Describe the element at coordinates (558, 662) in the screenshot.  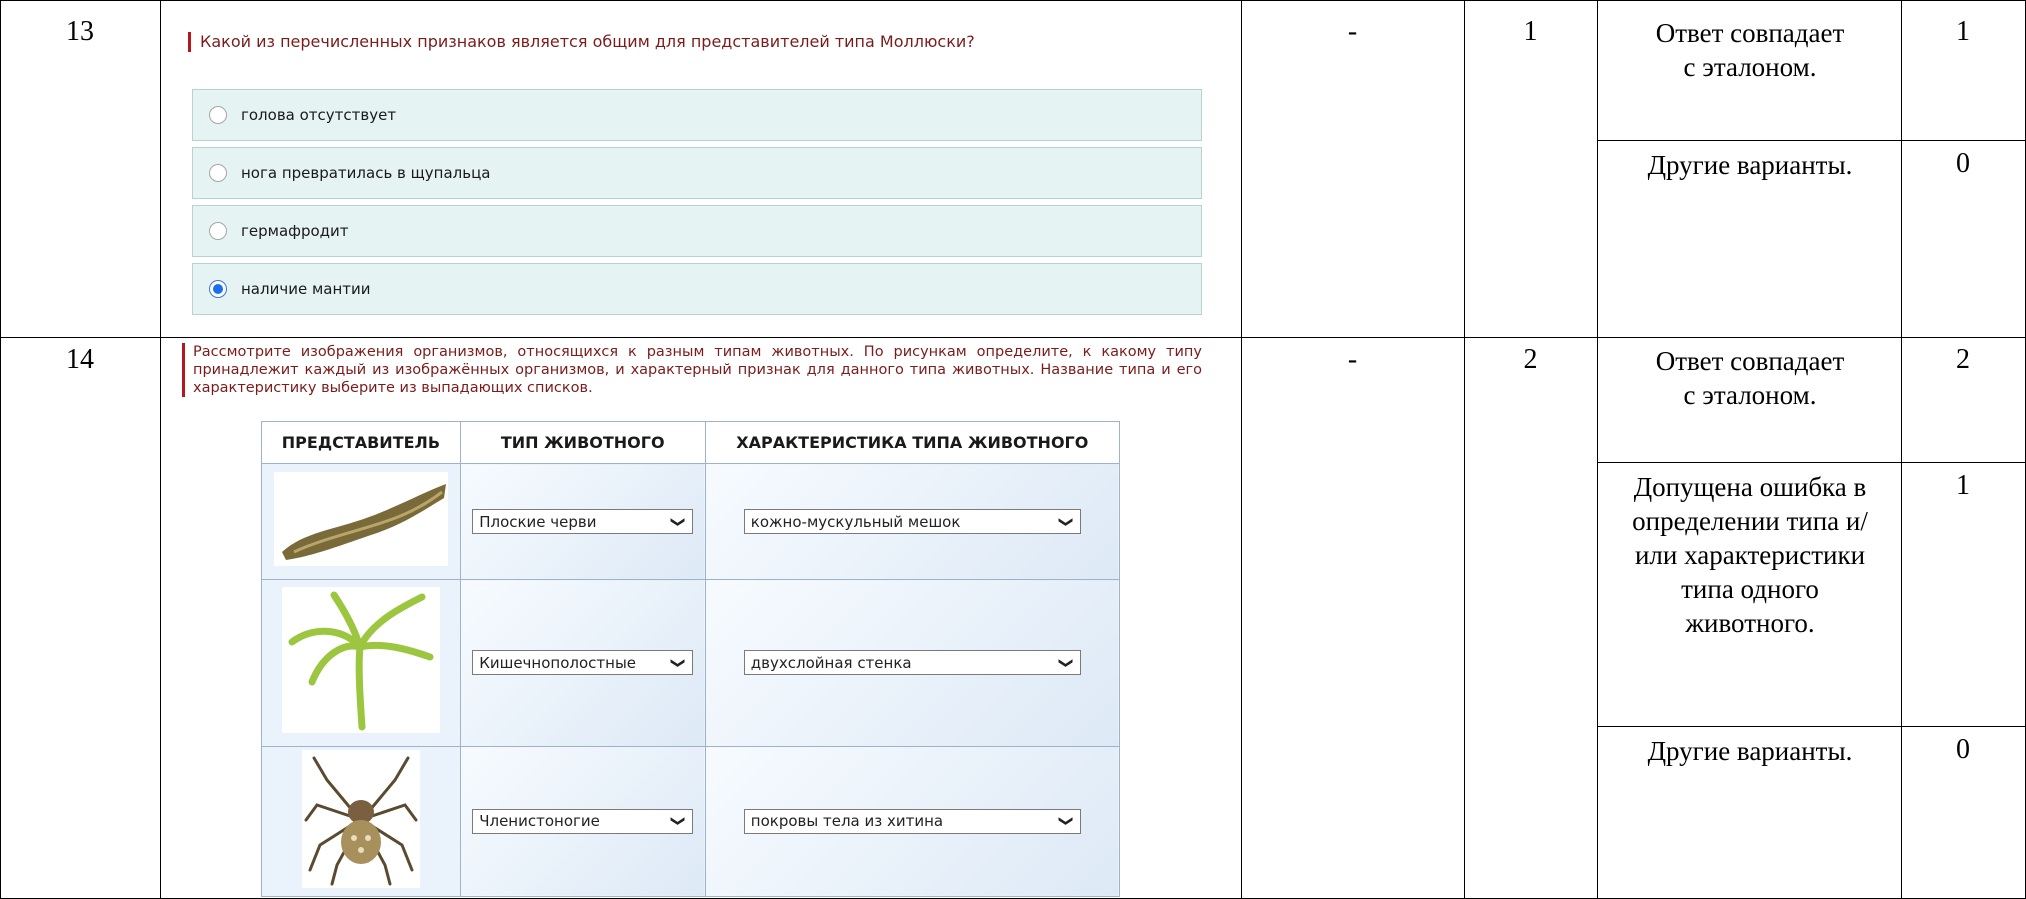
I see `type-select-value: Кишечнополостные` at that location.